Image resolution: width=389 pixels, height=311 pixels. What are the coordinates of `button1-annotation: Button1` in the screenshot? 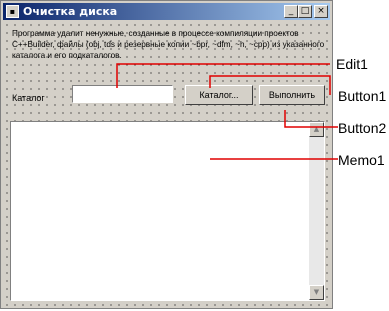 It's located at (362, 96).